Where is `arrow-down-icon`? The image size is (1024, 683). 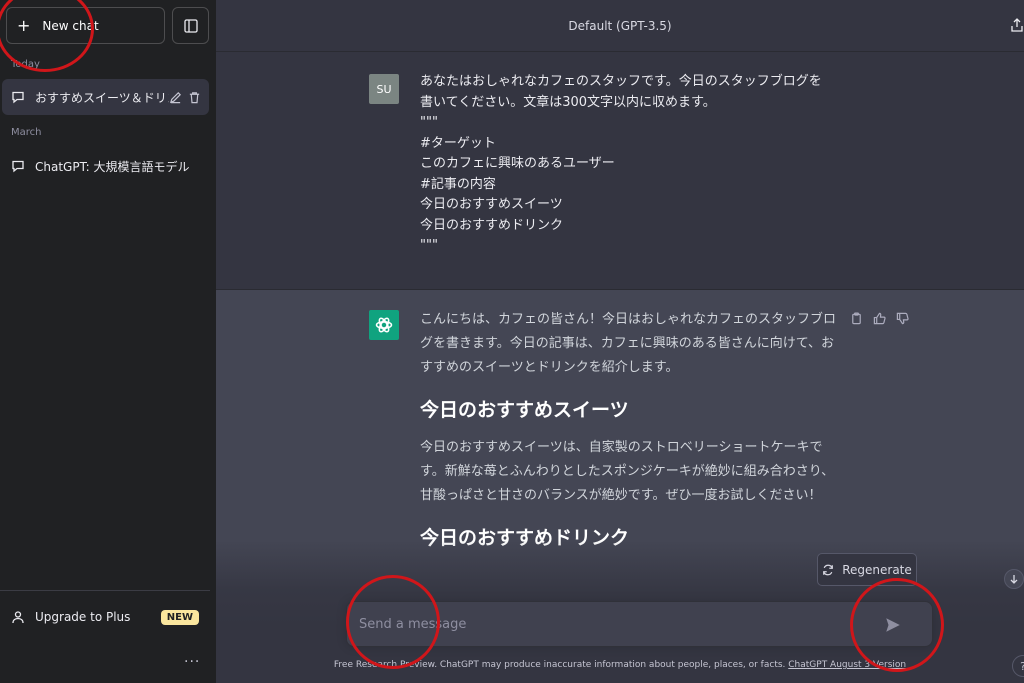 arrow-down-icon is located at coordinates (1014, 579).